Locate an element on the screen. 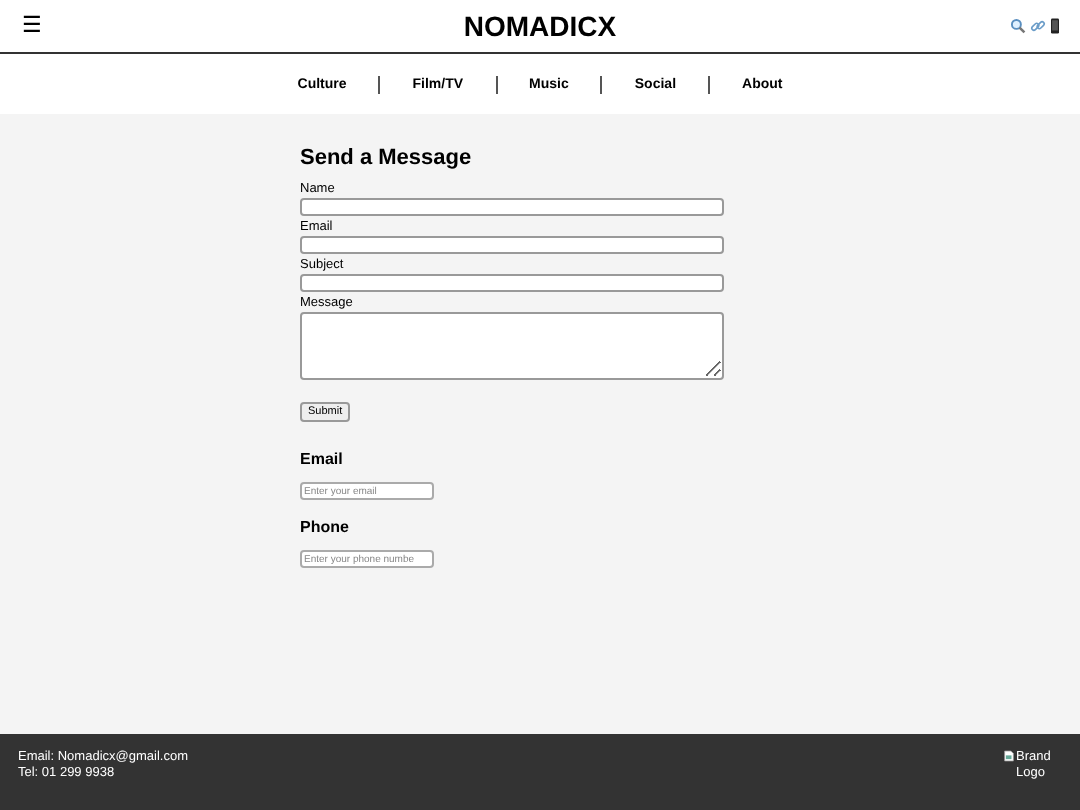  menu-icon: ☰ is located at coordinates (32, 26).